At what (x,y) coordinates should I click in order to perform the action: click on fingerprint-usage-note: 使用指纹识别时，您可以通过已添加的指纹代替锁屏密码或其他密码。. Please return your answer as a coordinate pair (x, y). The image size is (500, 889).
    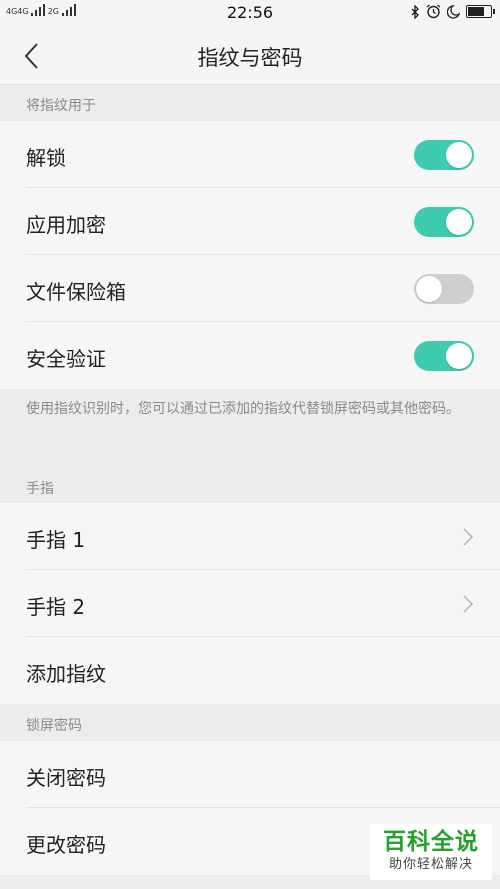
    Looking at the image, I should click on (250, 419).